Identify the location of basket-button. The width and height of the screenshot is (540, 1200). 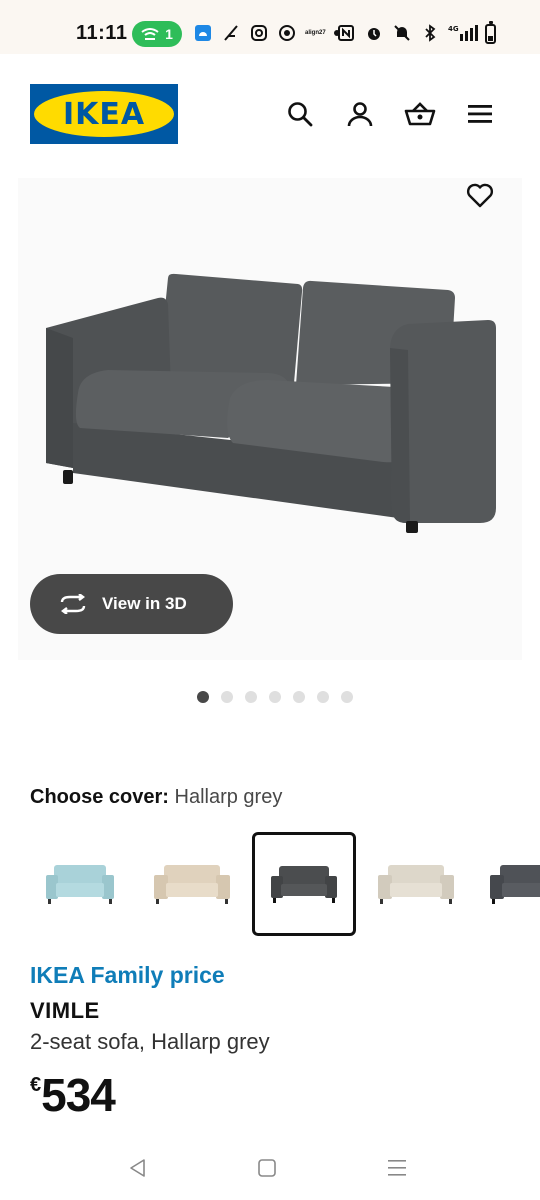
(420, 114).